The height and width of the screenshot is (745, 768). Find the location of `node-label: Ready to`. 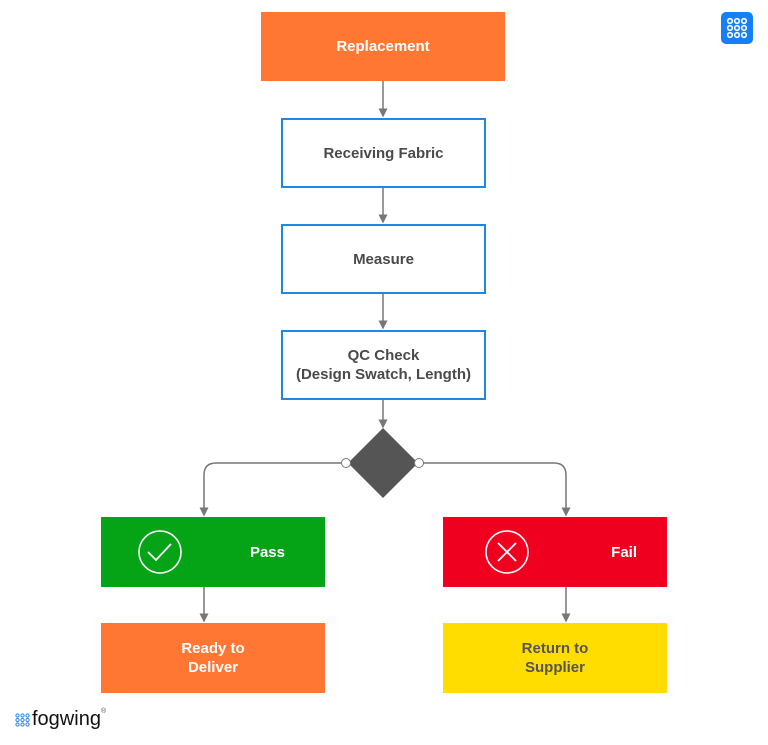

node-label: Ready to is located at coordinates (213, 648).